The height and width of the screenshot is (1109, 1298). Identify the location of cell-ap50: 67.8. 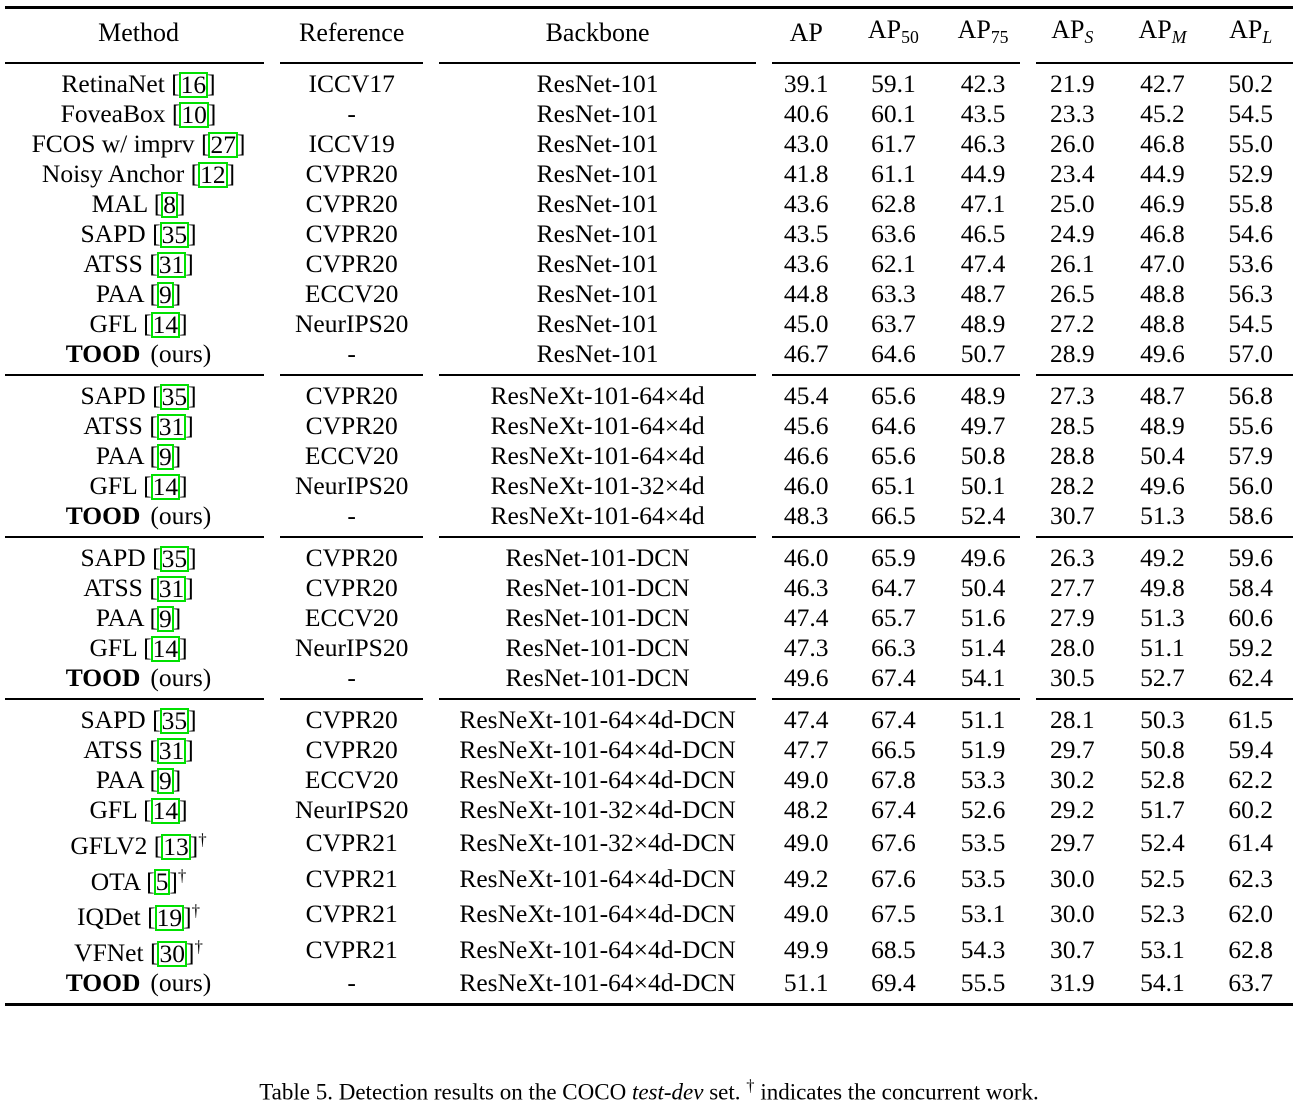
(893, 779).